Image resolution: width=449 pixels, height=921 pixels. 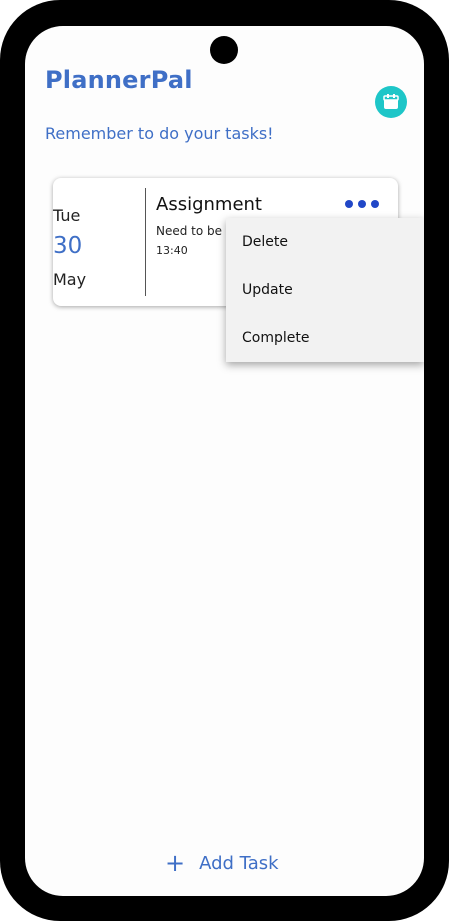 What do you see at coordinates (325, 338) in the screenshot?
I see `menu-item-complete: Complete` at bounding box center [325, 338].